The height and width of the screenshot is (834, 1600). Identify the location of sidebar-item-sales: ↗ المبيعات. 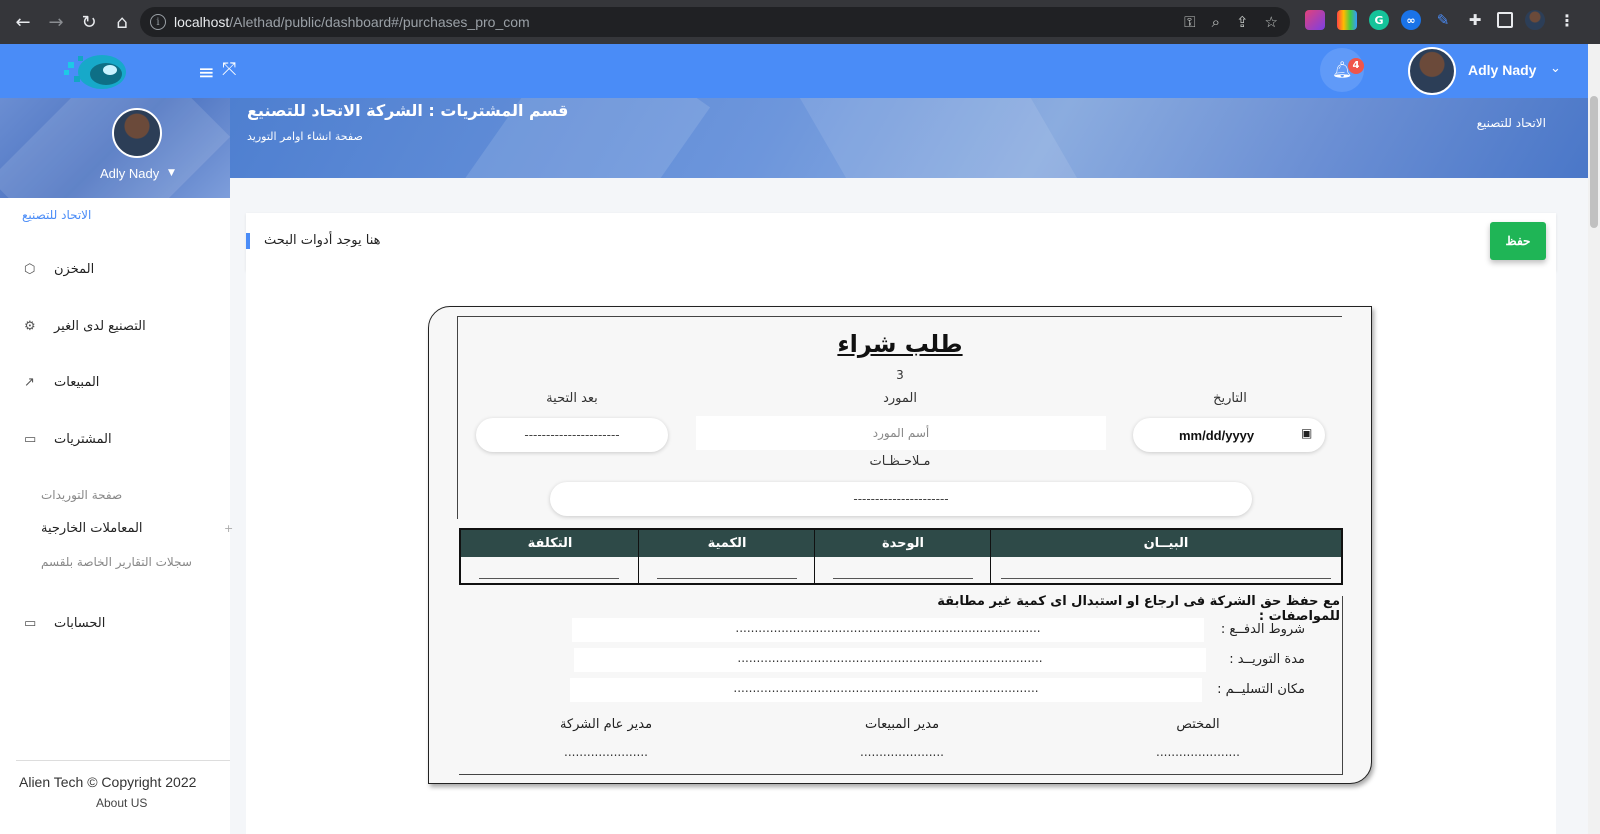
(61, 382).